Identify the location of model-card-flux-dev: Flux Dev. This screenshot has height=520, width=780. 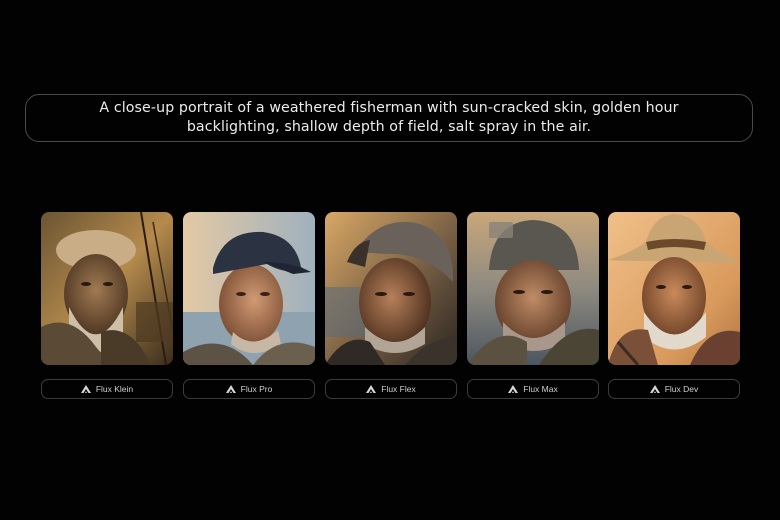
(674, 306).